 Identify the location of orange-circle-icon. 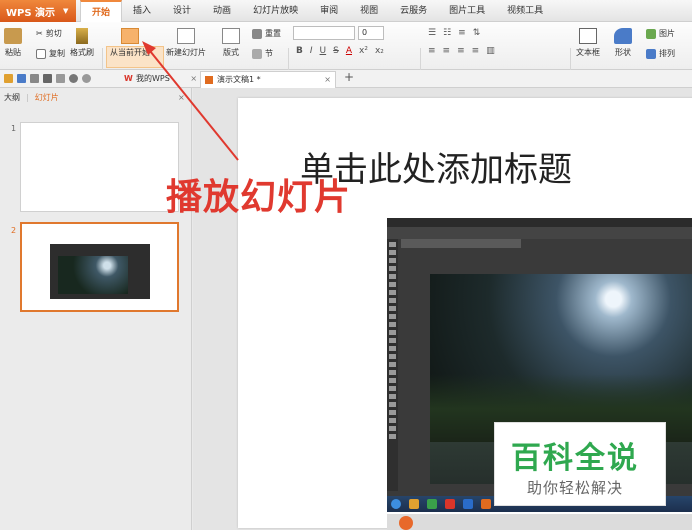
(406, 523).